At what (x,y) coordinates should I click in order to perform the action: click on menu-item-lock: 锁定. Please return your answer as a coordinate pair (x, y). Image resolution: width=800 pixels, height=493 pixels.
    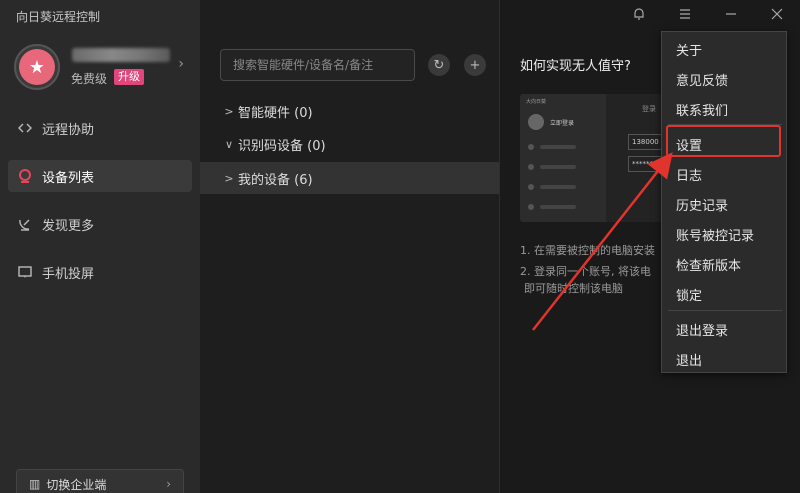
    Looking at the image, I should click on (689, 294).